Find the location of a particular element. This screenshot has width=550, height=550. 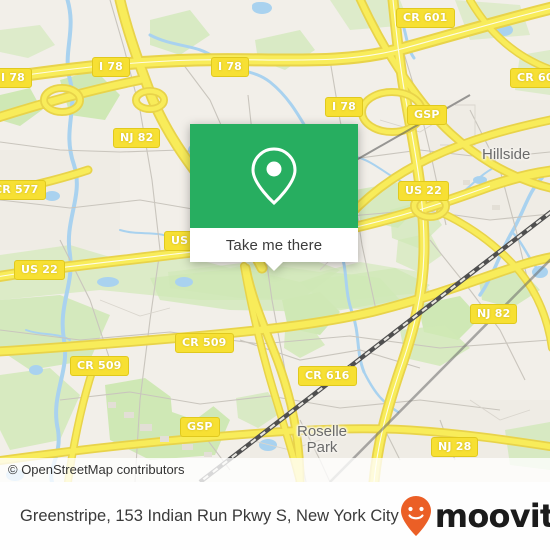

osm-attribution: © OpenStreetMap contributors is located at coordinates (275, 470).